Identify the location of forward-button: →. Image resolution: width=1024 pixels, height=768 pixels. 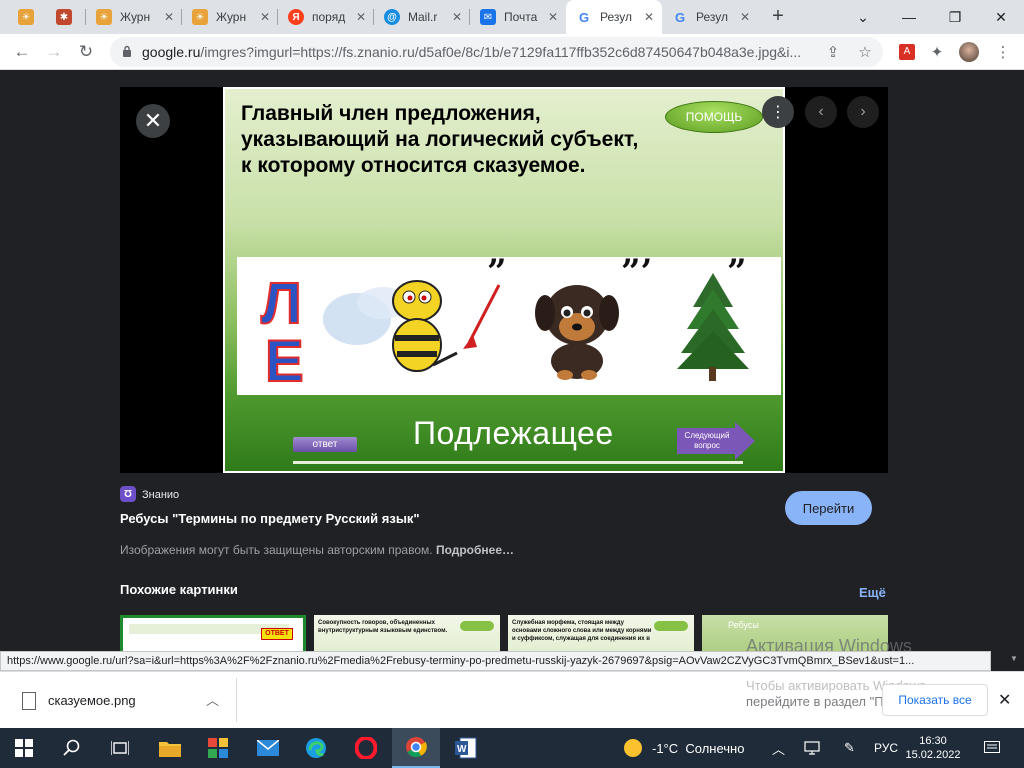
(54, 52).